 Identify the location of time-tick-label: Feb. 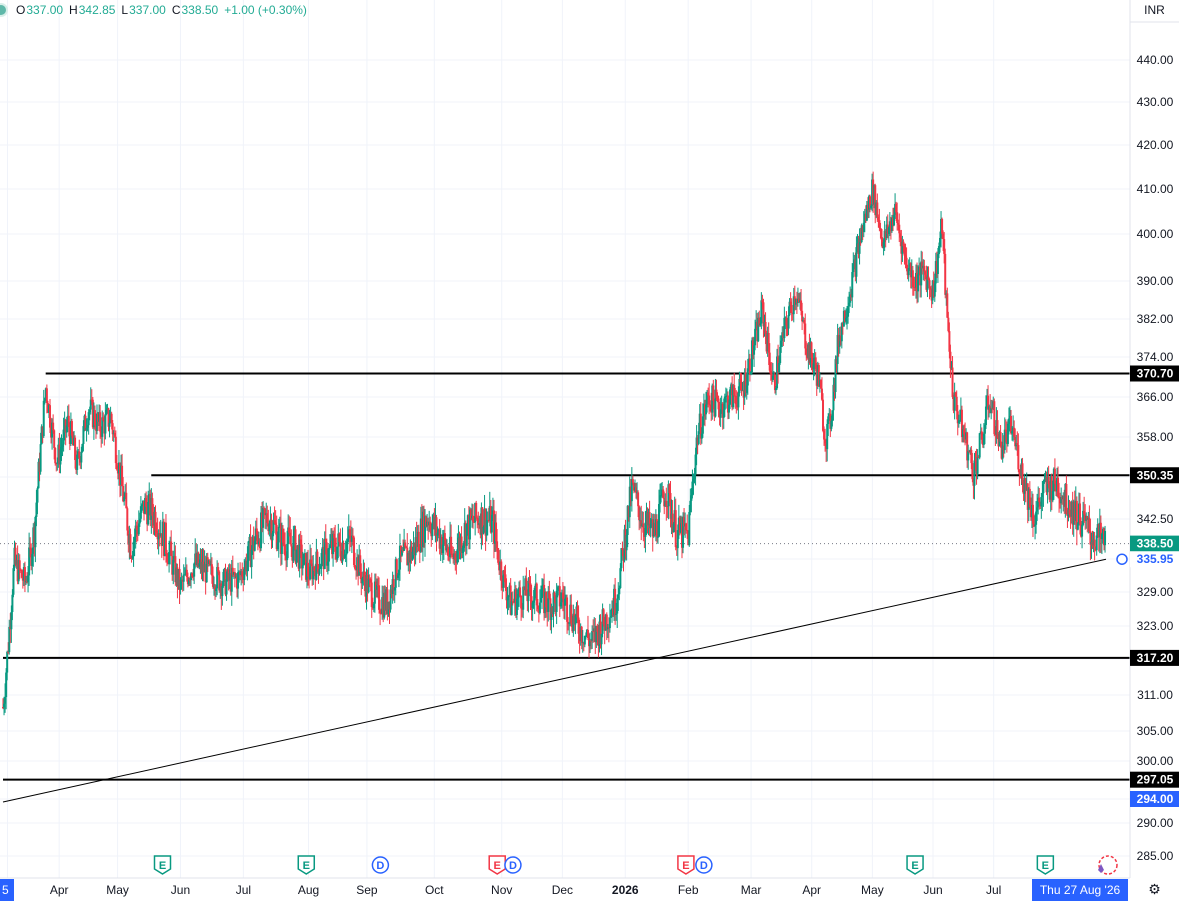
(688, 890).